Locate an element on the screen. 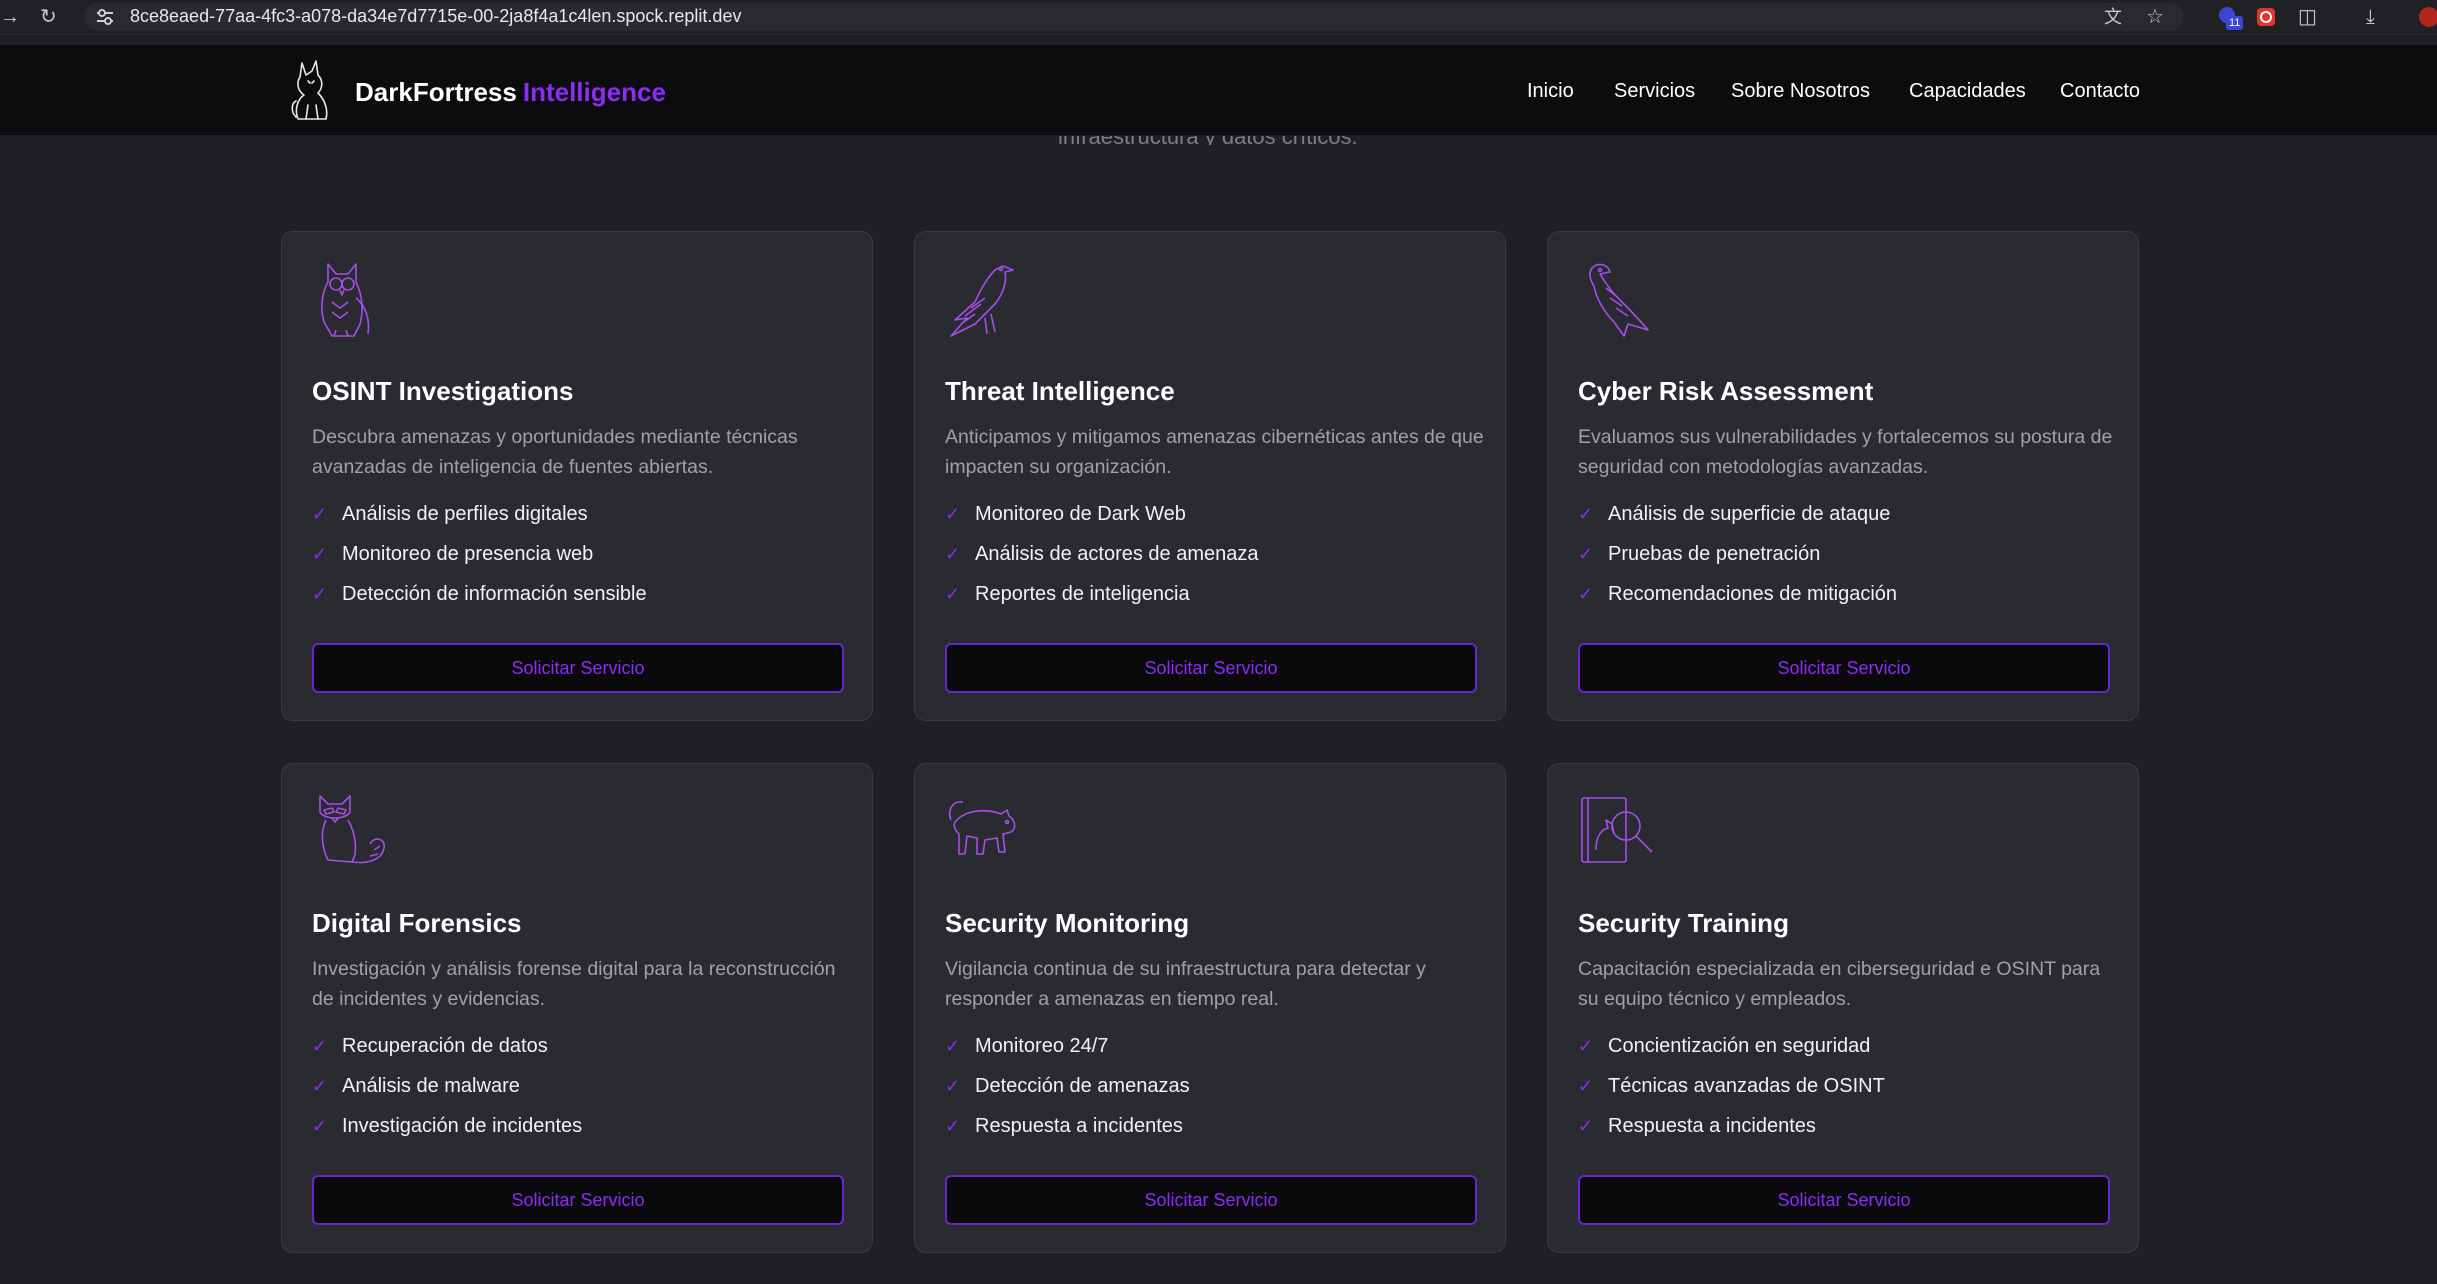 The image size is (2437, 1284). feature-label: Reportes de inteligencia is located at coordinates (1082, 594).